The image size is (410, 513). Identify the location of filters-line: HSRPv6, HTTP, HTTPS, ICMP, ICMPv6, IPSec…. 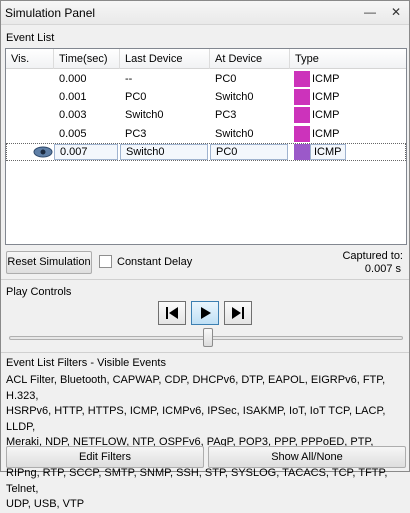
(196, 419).